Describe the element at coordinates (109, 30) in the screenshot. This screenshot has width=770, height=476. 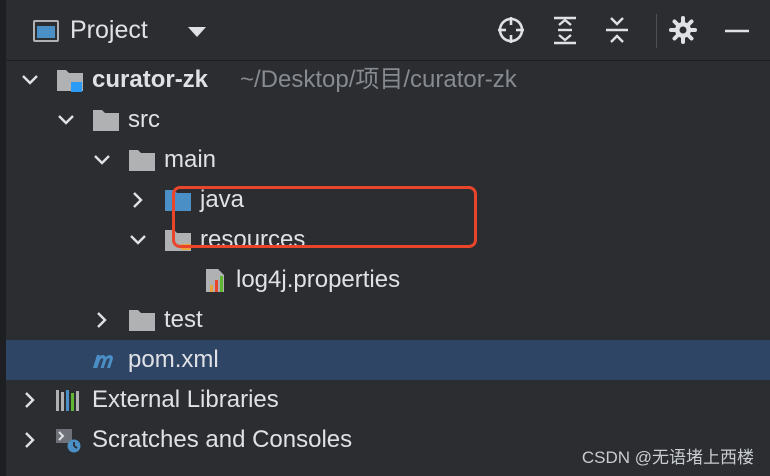
I see `project-view-title: Project` at that location.